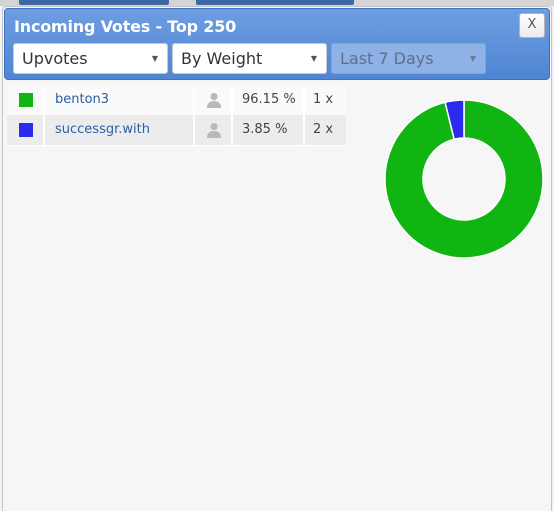  Describe the element at coordinates (222, 58) in the screenshot. I see `metric-value: By Weight` at that location.